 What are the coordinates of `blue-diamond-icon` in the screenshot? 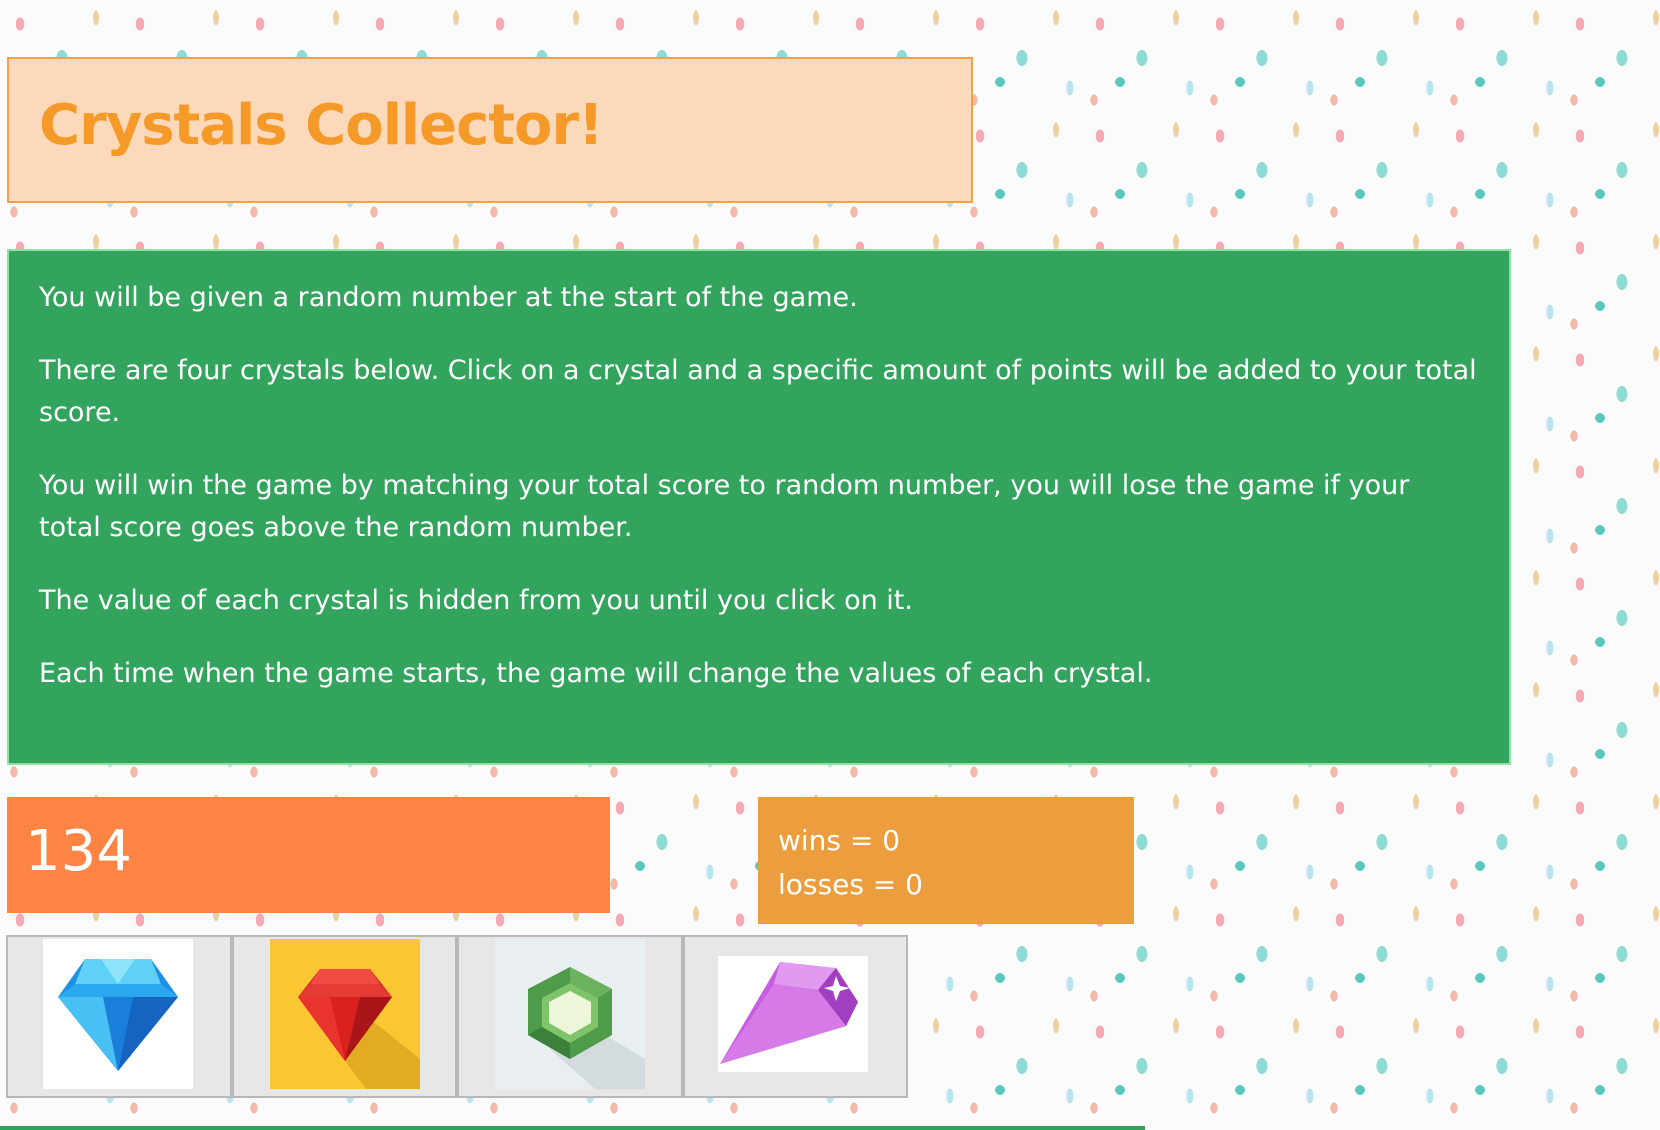 It's located at (118, 1014).